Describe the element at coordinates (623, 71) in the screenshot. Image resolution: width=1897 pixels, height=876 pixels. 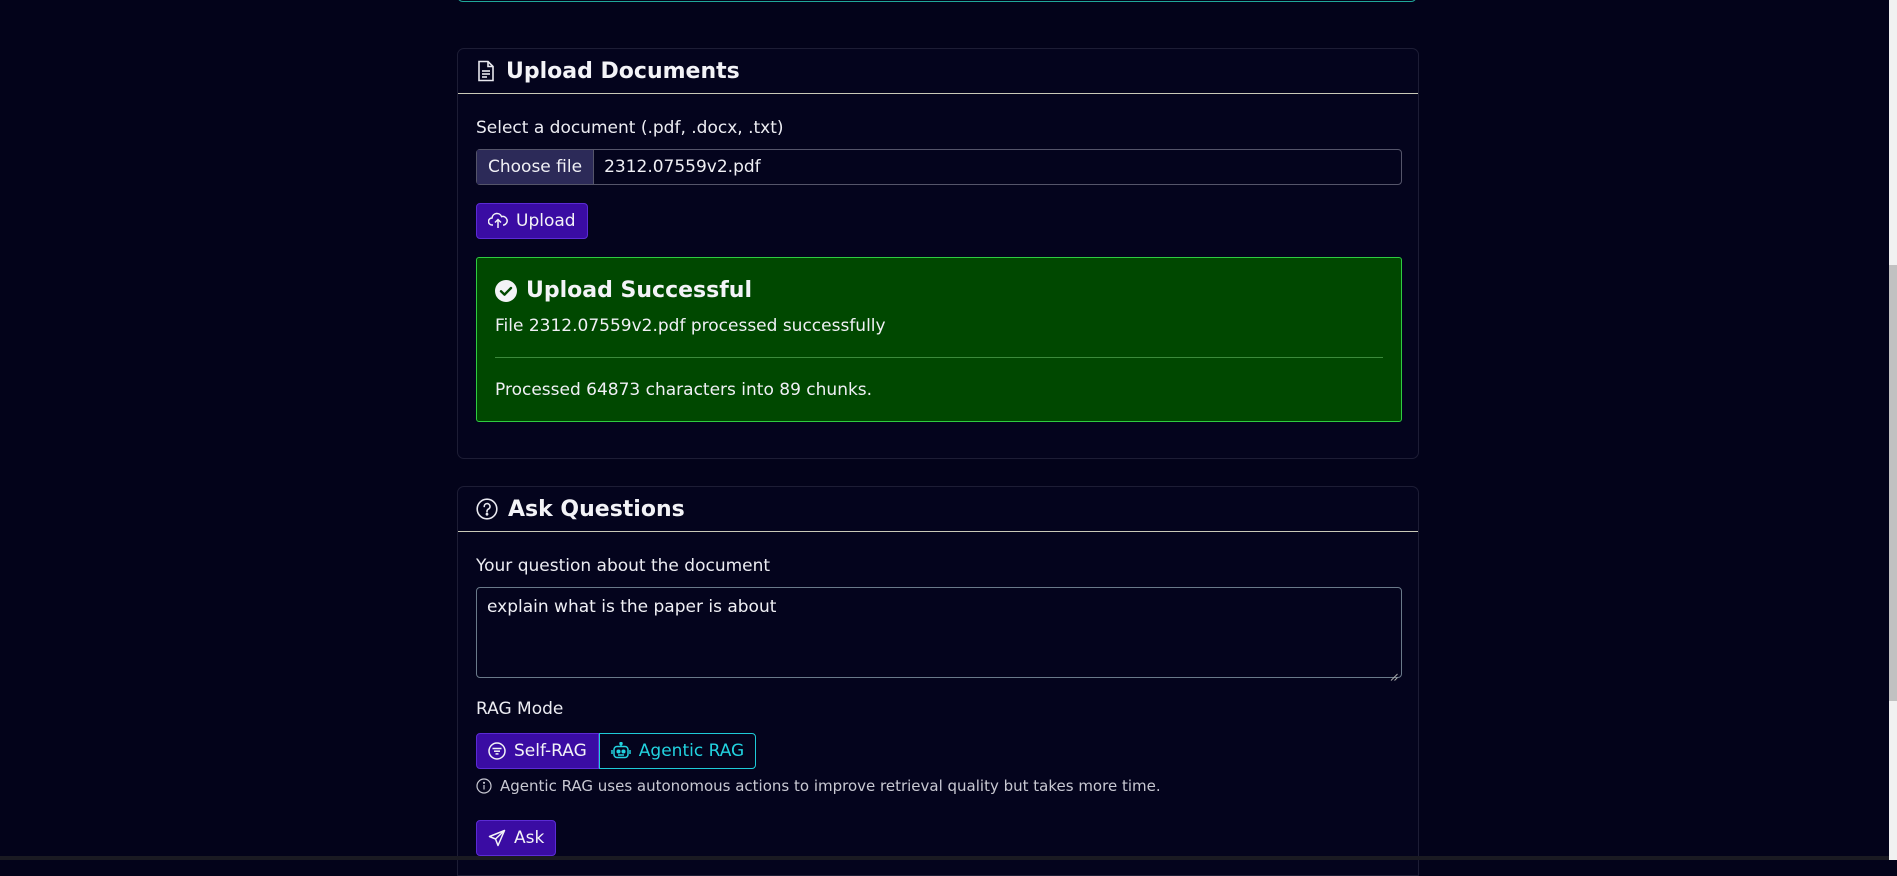
I see `upload-card-title: Upload Documents` at that location.